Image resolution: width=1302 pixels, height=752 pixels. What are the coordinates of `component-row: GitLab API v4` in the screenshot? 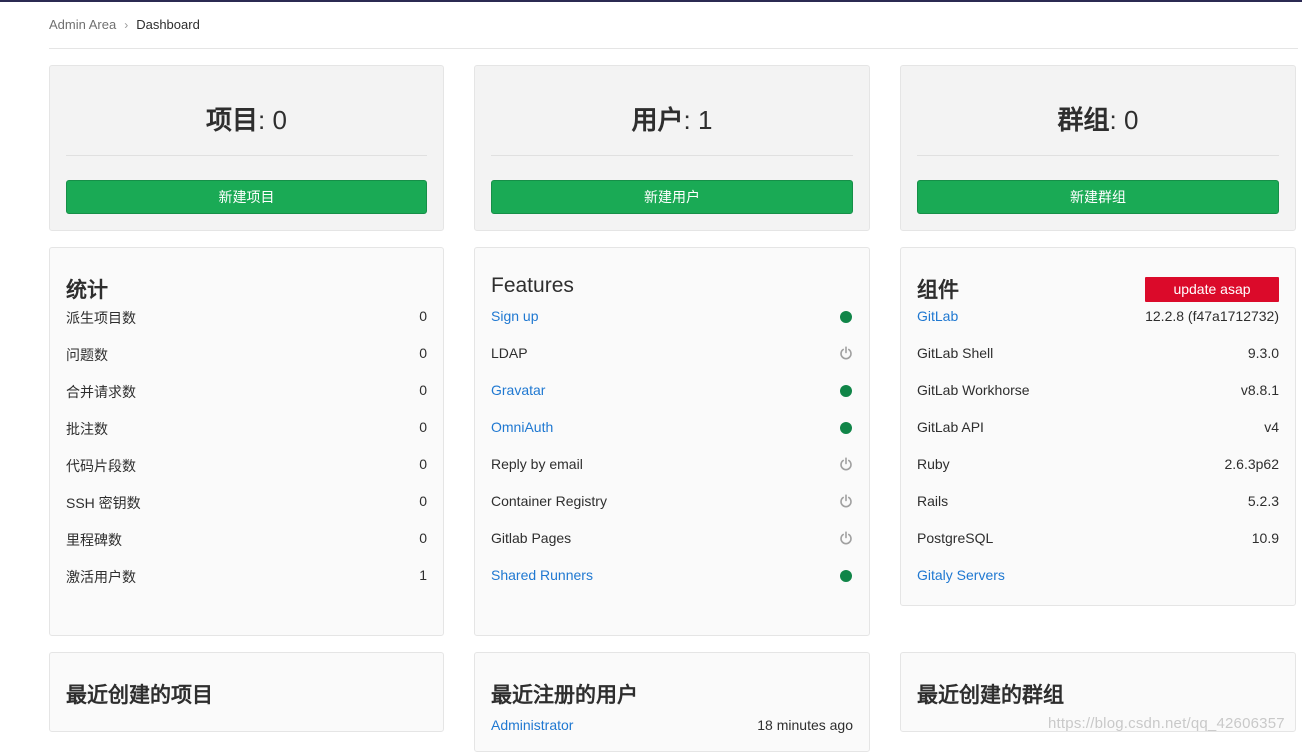 It's located at (1098, 427).